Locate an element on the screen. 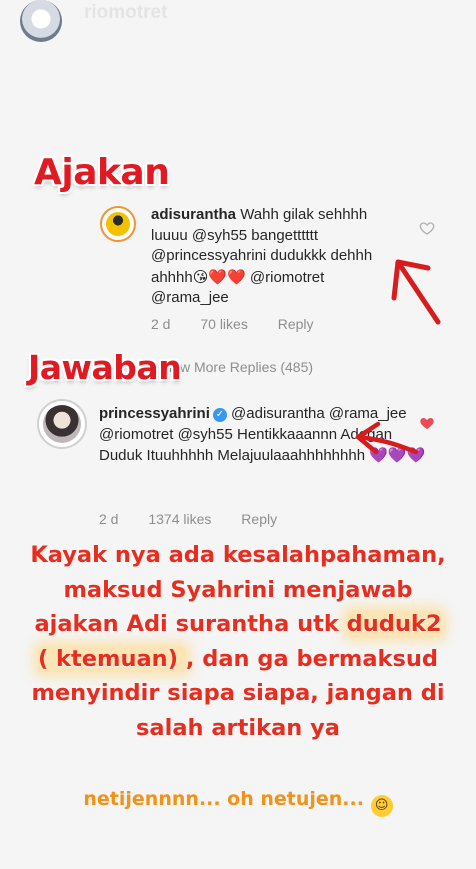 The height and width of the screenshot is (869, 476). caption-line-2: maksud Syahrini menjawab is located at coordinates (238, 589).